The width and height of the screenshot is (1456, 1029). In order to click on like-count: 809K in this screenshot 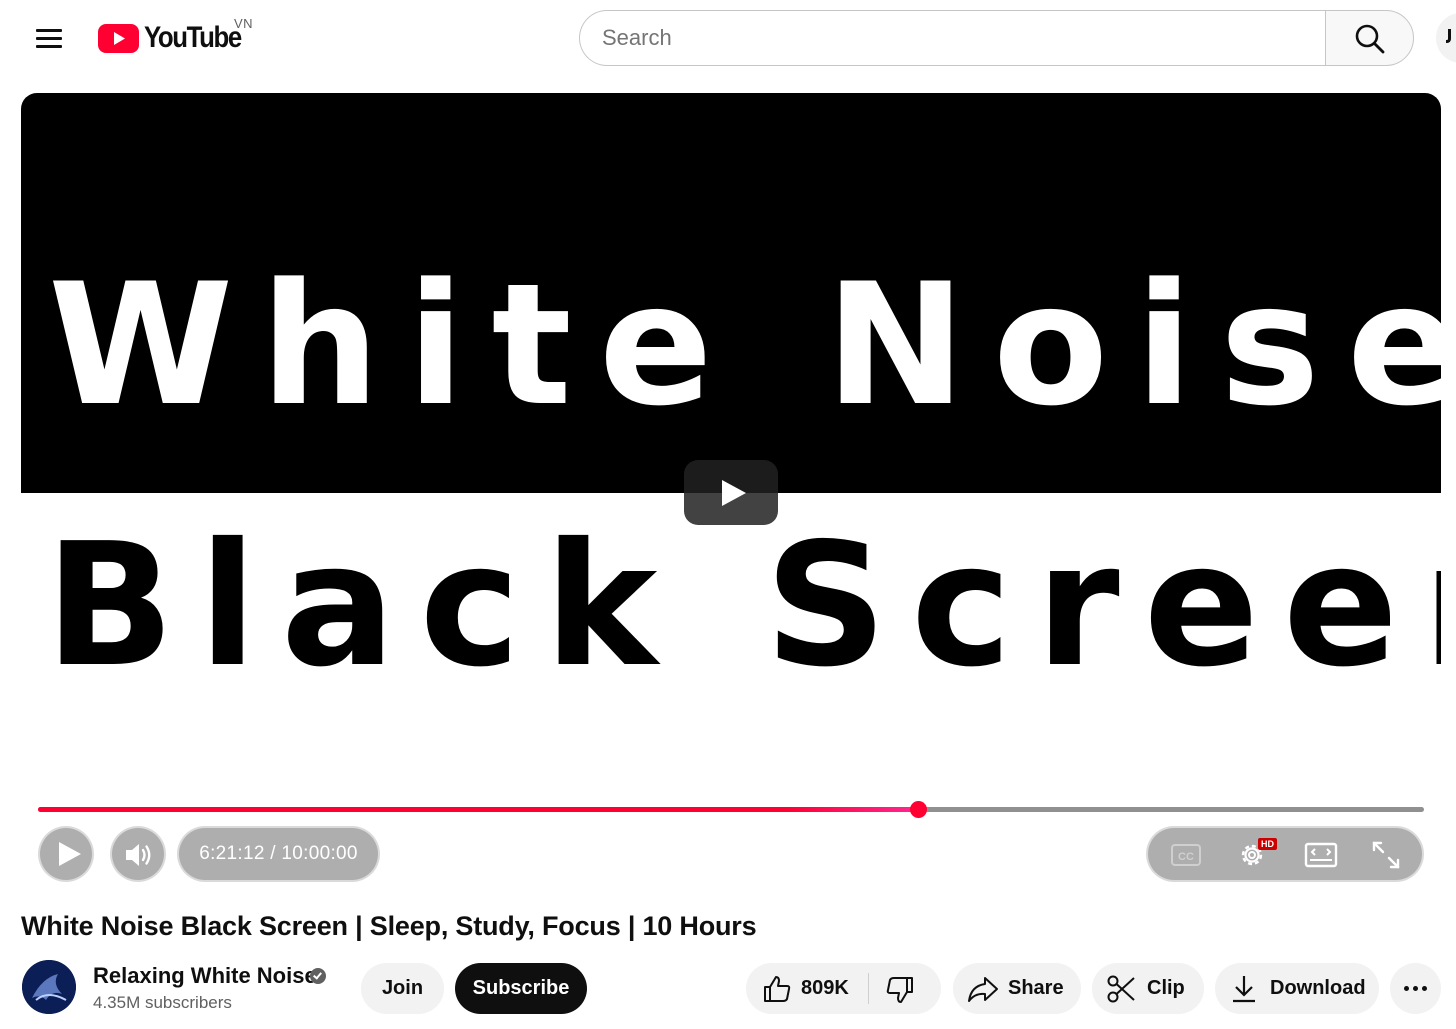, I will do `click(825, 988)`.